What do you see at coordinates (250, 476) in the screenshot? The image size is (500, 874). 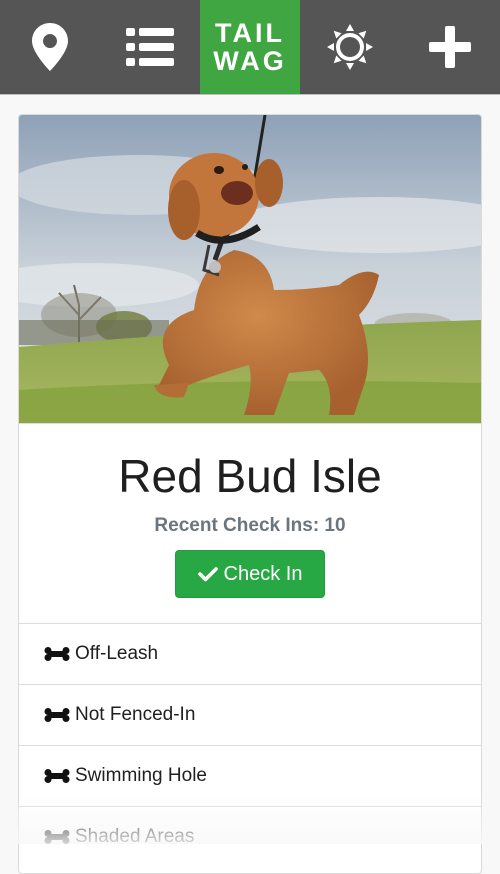 I see `park-name: Red Bud Isle` at bounding box center [250, 476].